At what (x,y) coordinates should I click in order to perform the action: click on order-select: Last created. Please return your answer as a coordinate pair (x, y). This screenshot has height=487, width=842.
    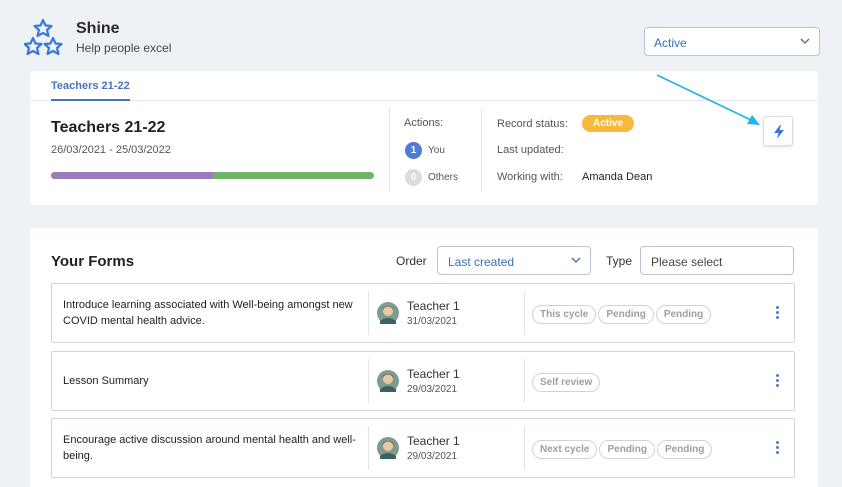
    Looking at the image, I should click on (514, 260).